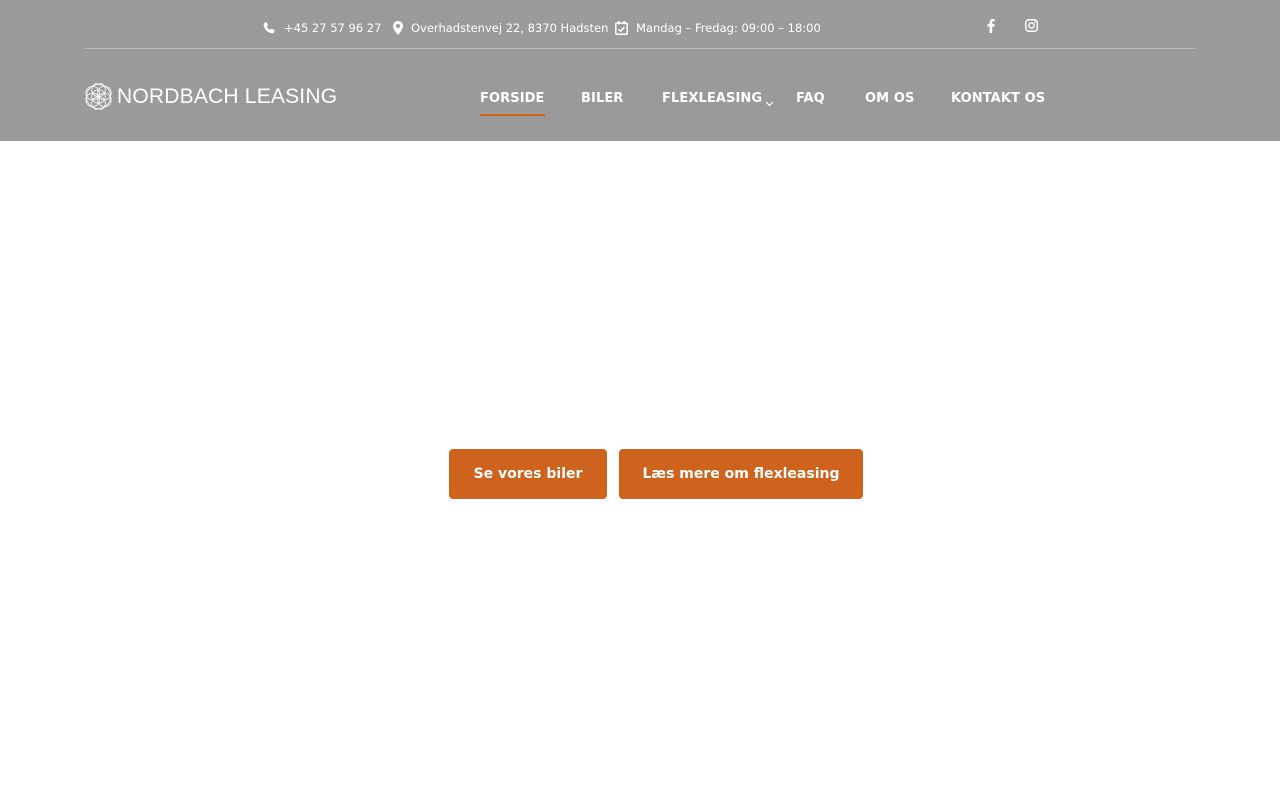  I want to click on phone-number: +45 27 57 96 27, so click(333, 28).